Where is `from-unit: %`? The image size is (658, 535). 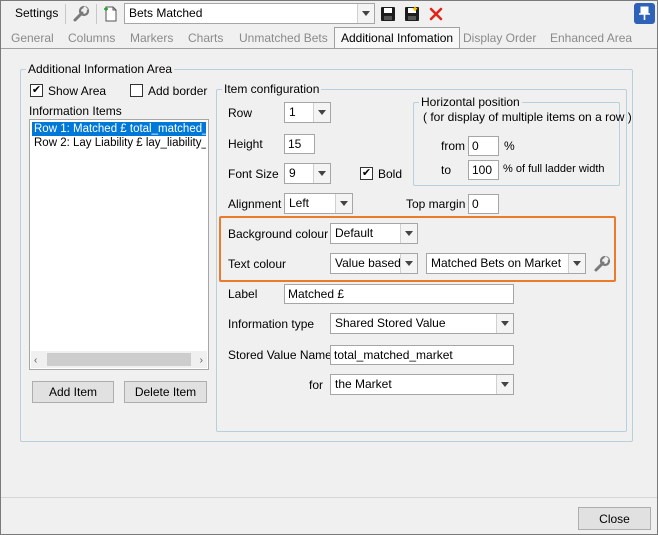 from-unit: % is located at coordinates (509, 146).